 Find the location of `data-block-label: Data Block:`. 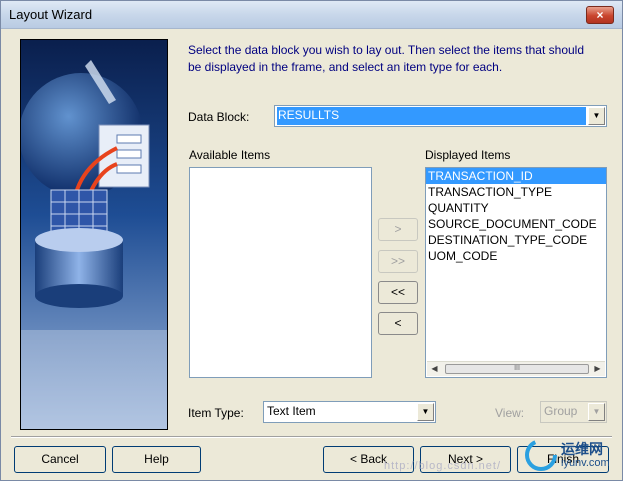

data-block-label: Data Block: is located at coordinates (219, 117).